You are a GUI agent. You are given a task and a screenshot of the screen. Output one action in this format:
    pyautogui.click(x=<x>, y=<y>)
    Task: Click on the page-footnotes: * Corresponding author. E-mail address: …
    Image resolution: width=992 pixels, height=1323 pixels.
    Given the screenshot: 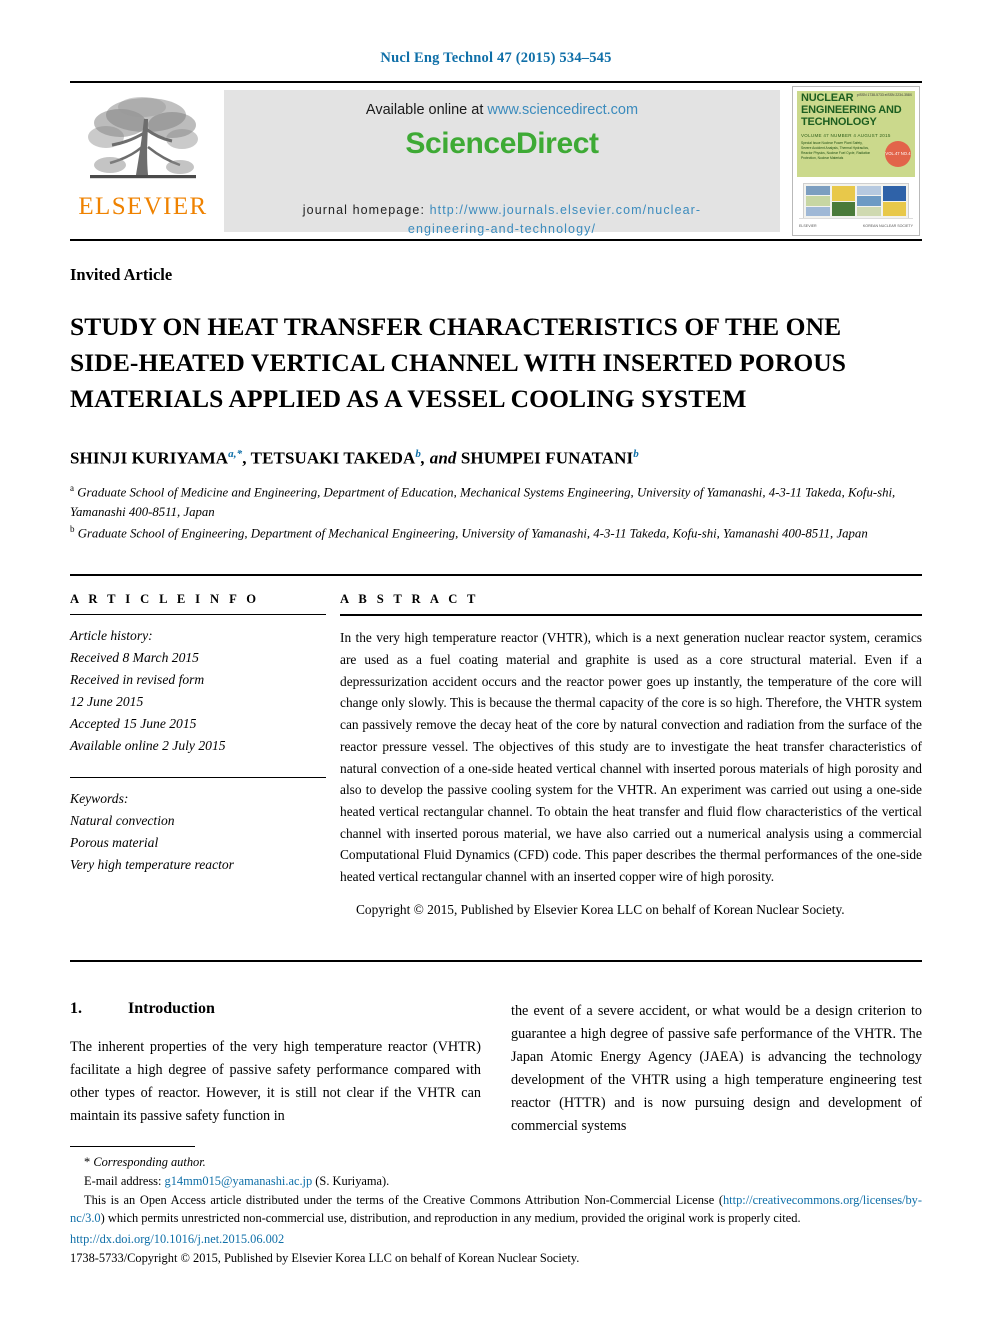 What is the action you would take?
    pyautogui.click(x=496, y=1207)
    